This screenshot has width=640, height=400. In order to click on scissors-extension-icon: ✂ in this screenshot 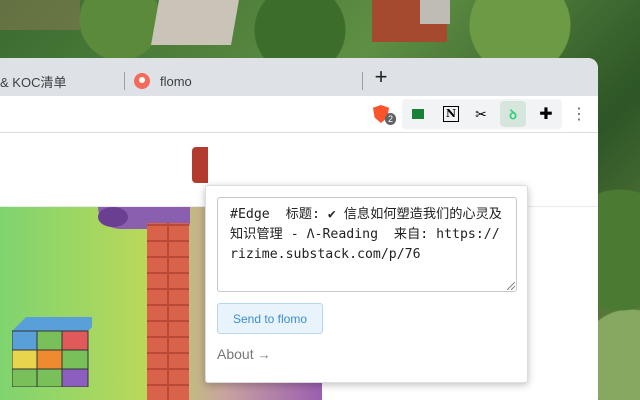, I will do `click(481, 114)`.